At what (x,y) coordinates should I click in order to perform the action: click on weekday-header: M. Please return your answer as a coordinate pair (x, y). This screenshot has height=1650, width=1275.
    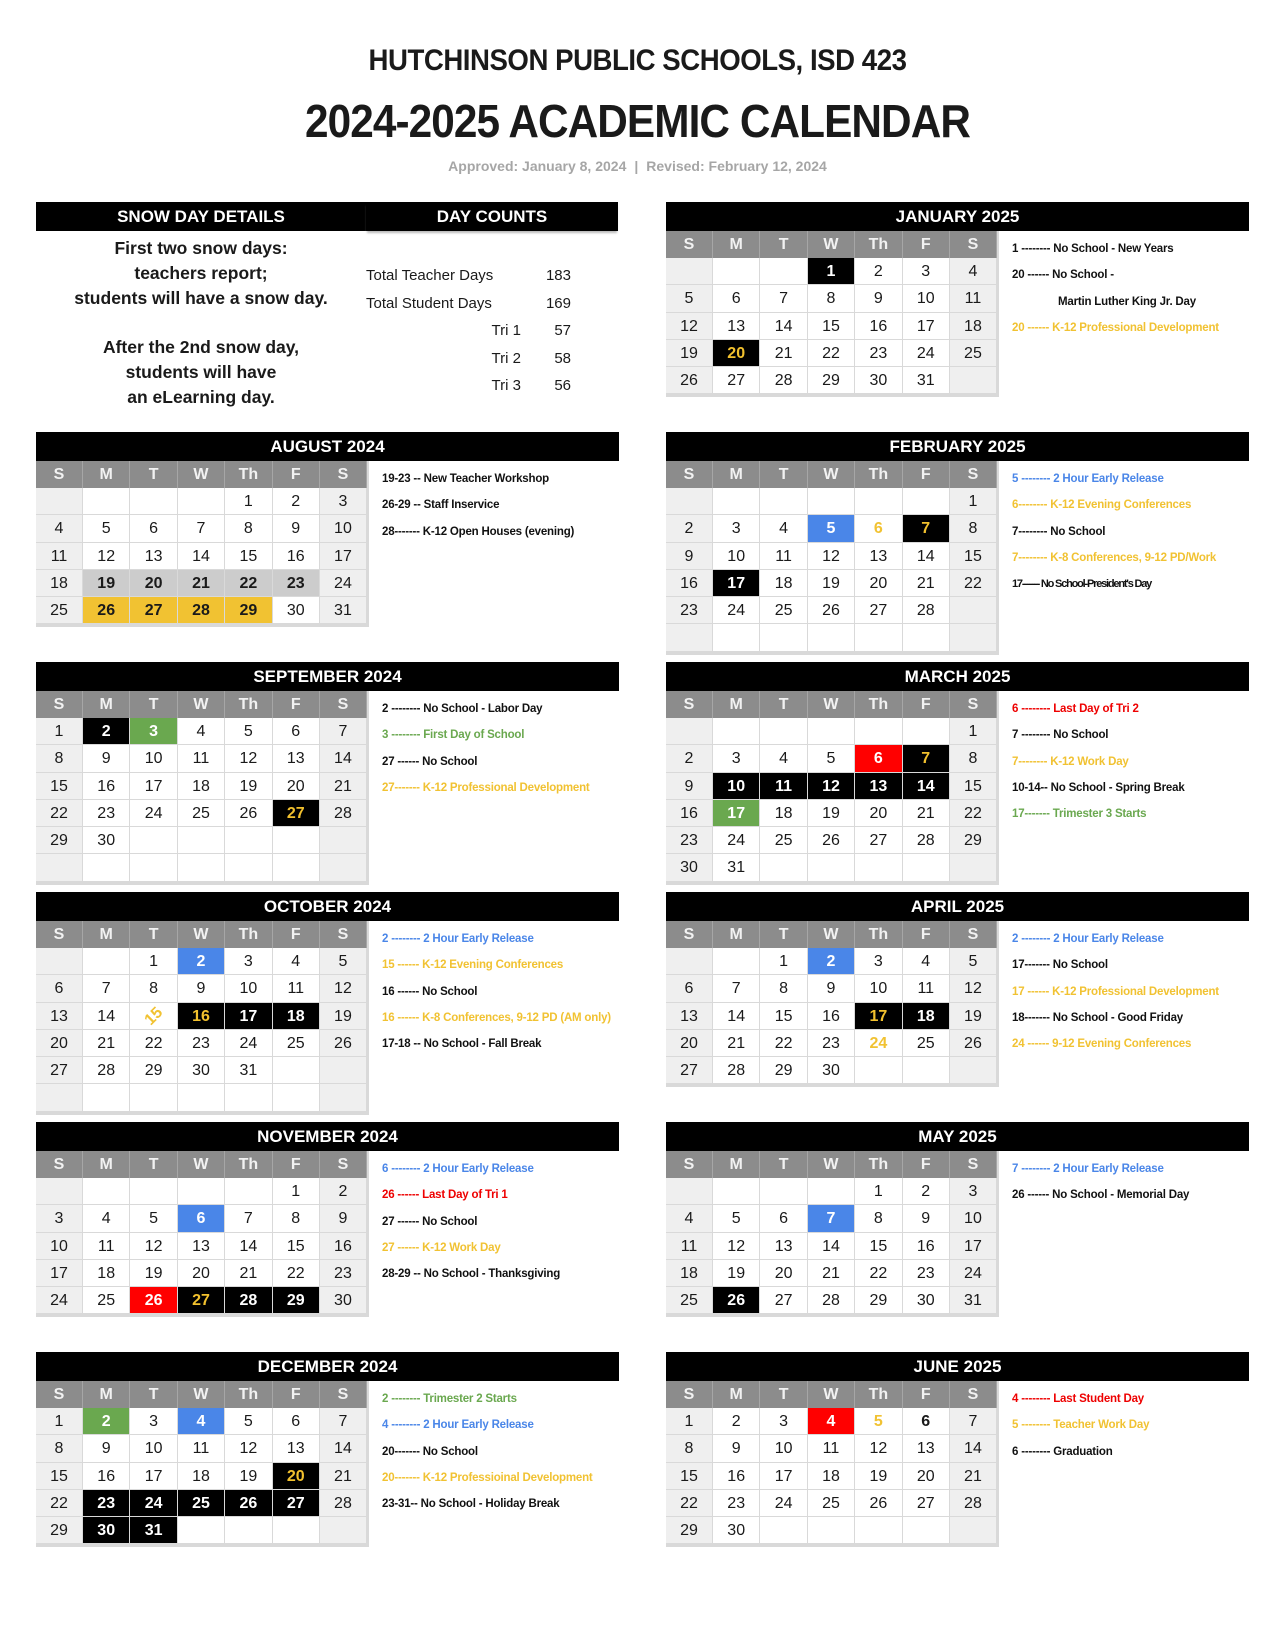
    Looking at the image, I should click on (107, 474).